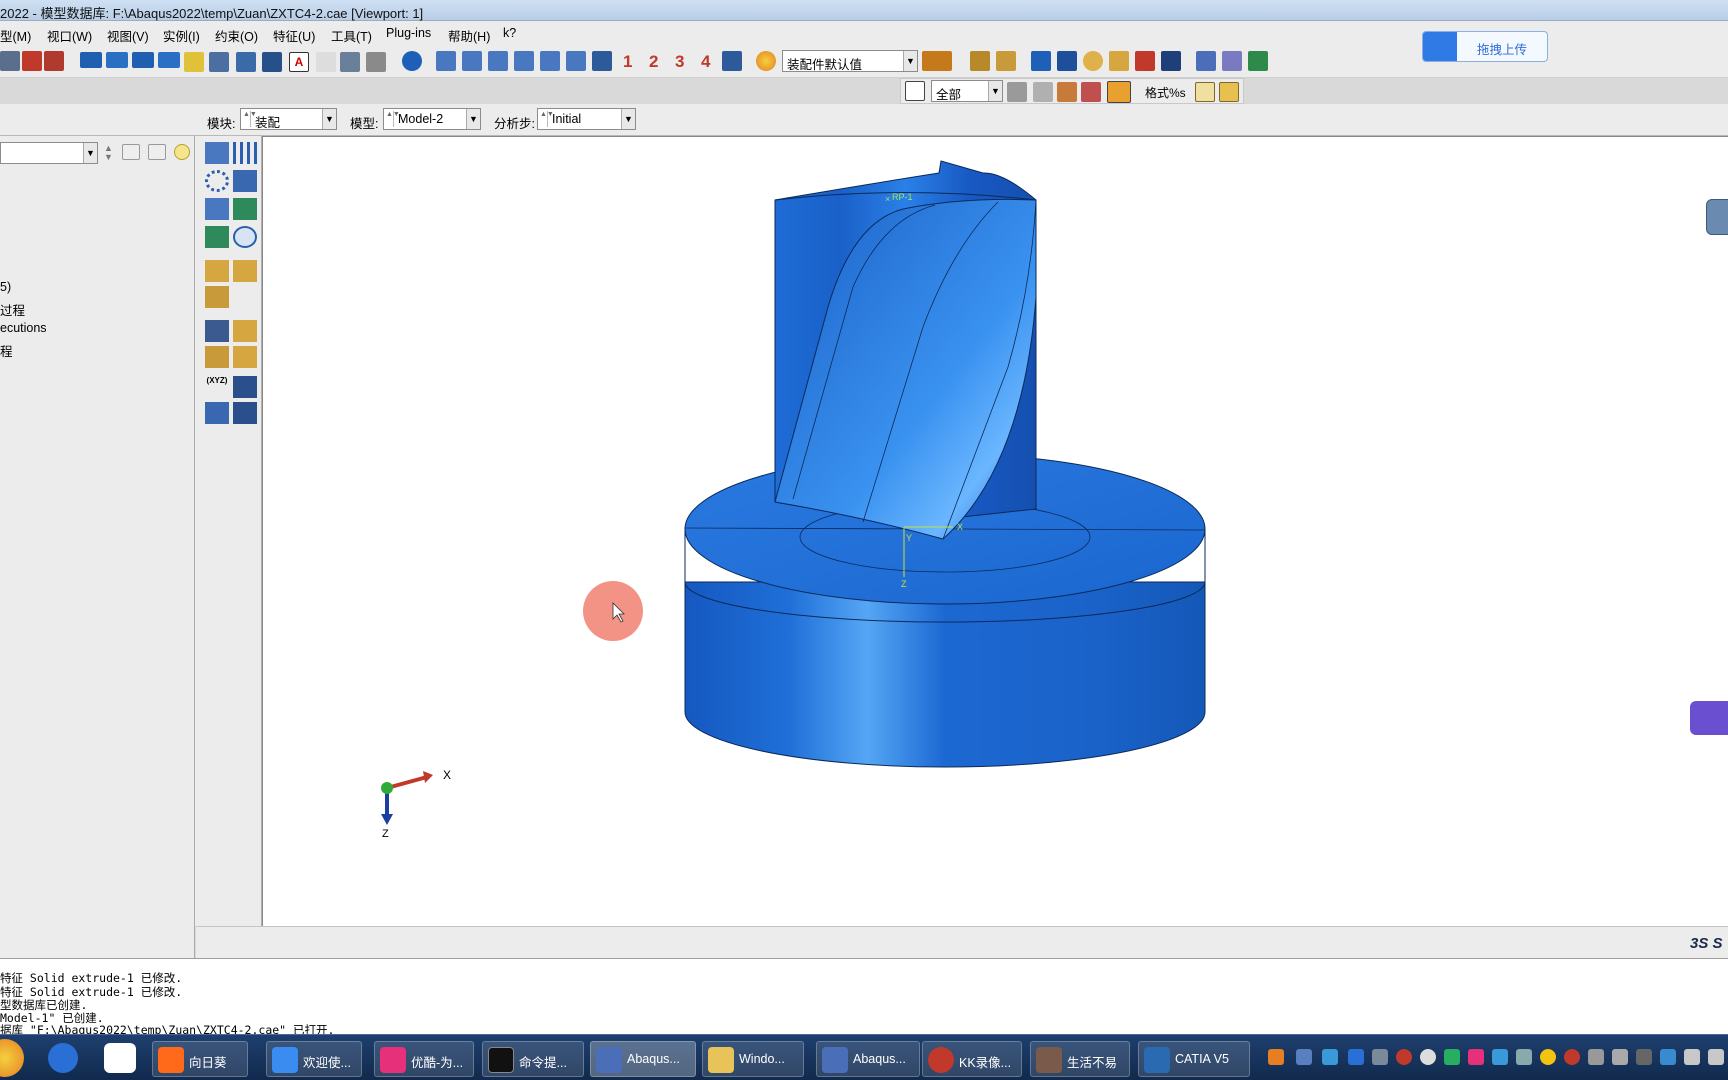 This screenshot has height=1080, width=1728. I want to click on start-icon, so click(12, 1058).